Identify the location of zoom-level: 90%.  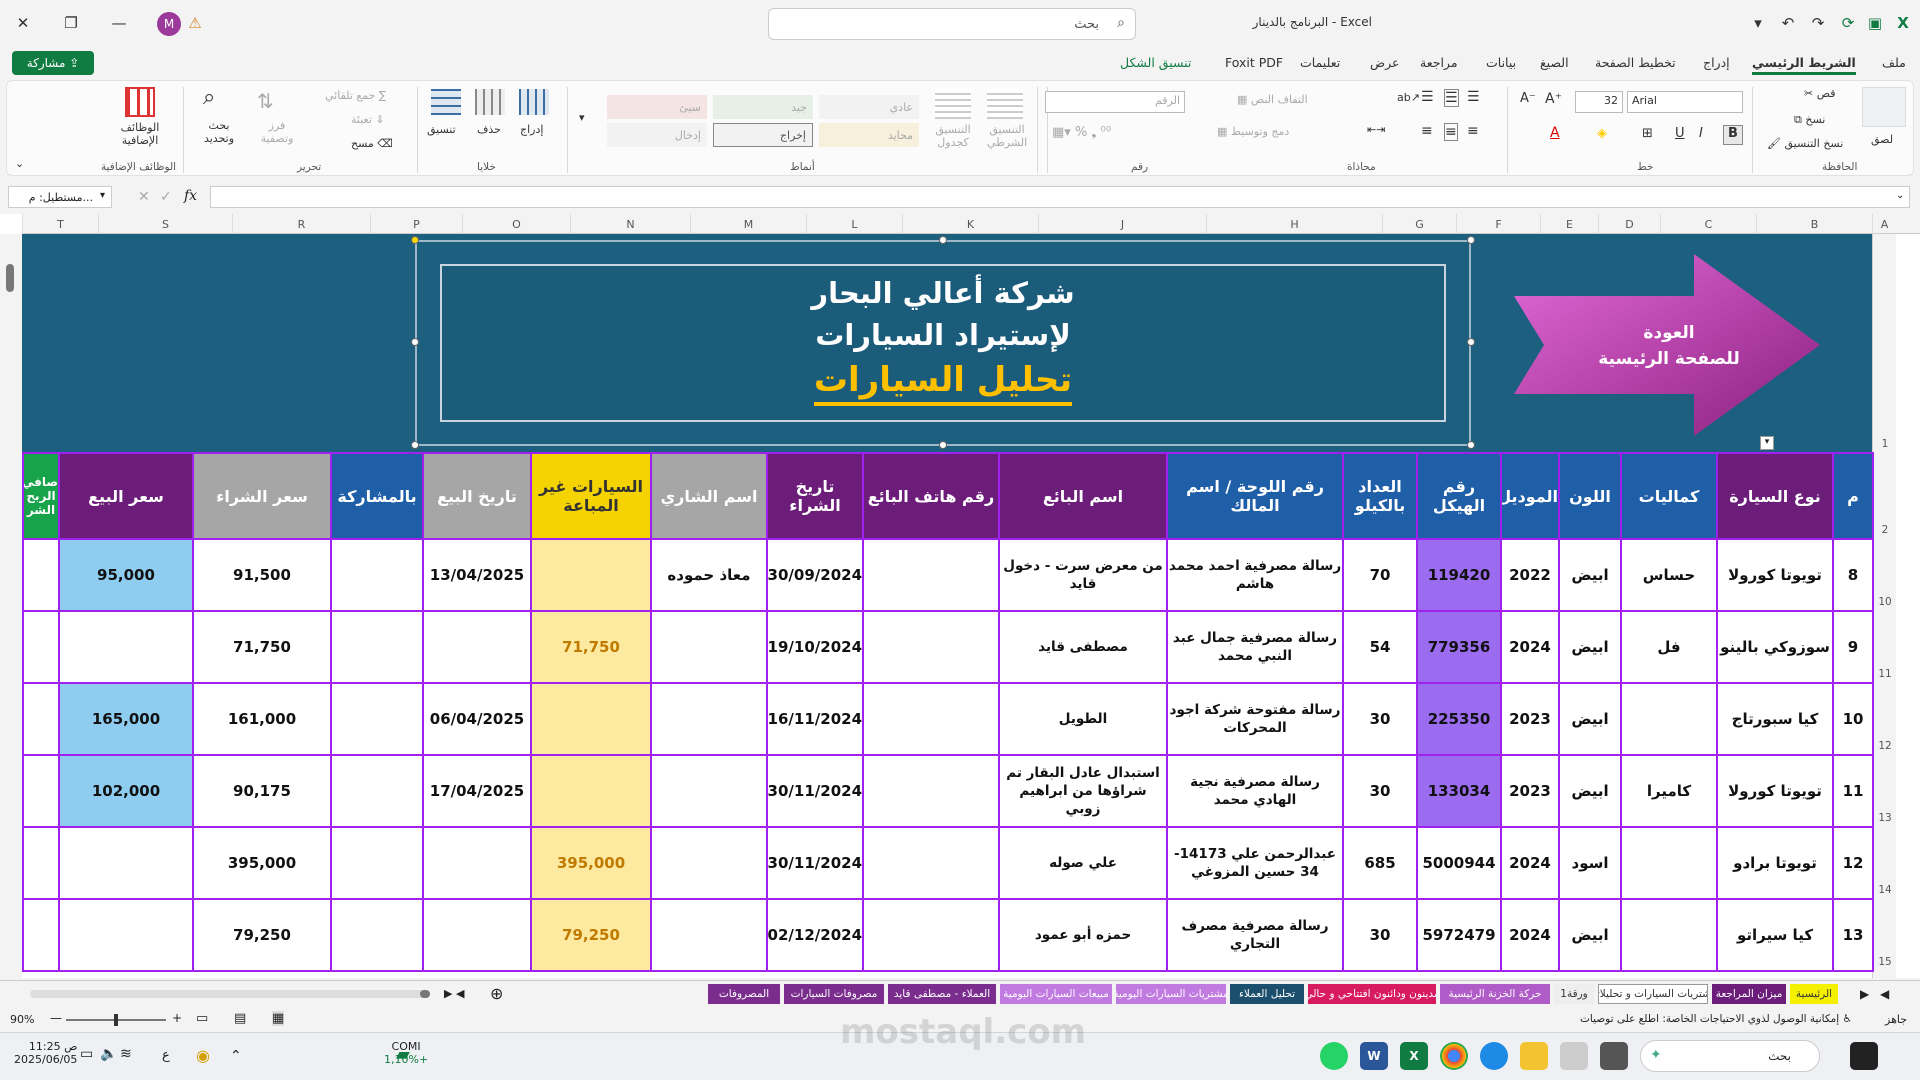
(22, 1019).